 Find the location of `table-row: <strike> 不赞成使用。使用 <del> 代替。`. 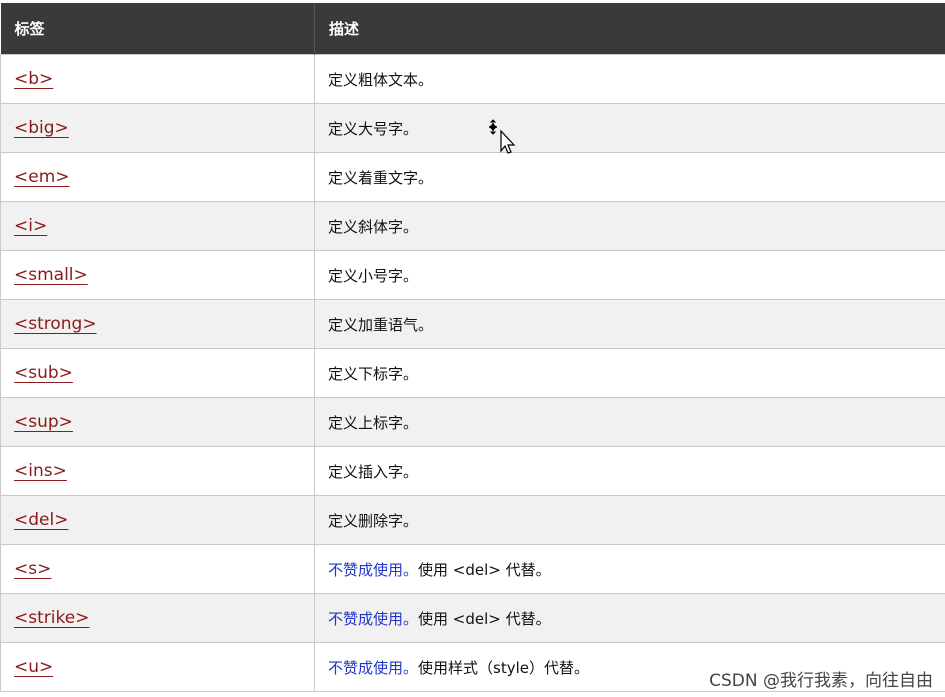

table-row: <strike> 不赞成使用。使用 <del> 代替。 is located at coordinates (472, 618).